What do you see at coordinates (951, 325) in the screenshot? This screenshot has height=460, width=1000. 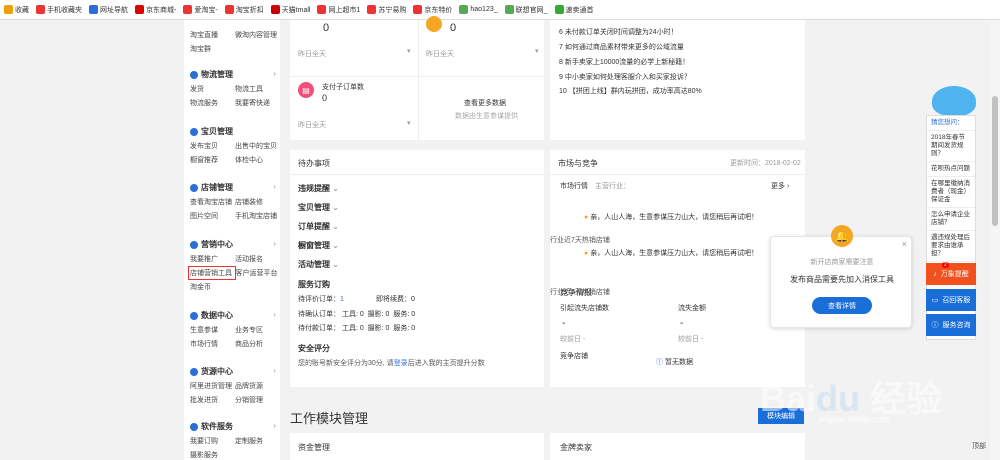 I see `service-consult-button: ⓘ 服务咨询` at bounding box center [951, 325].